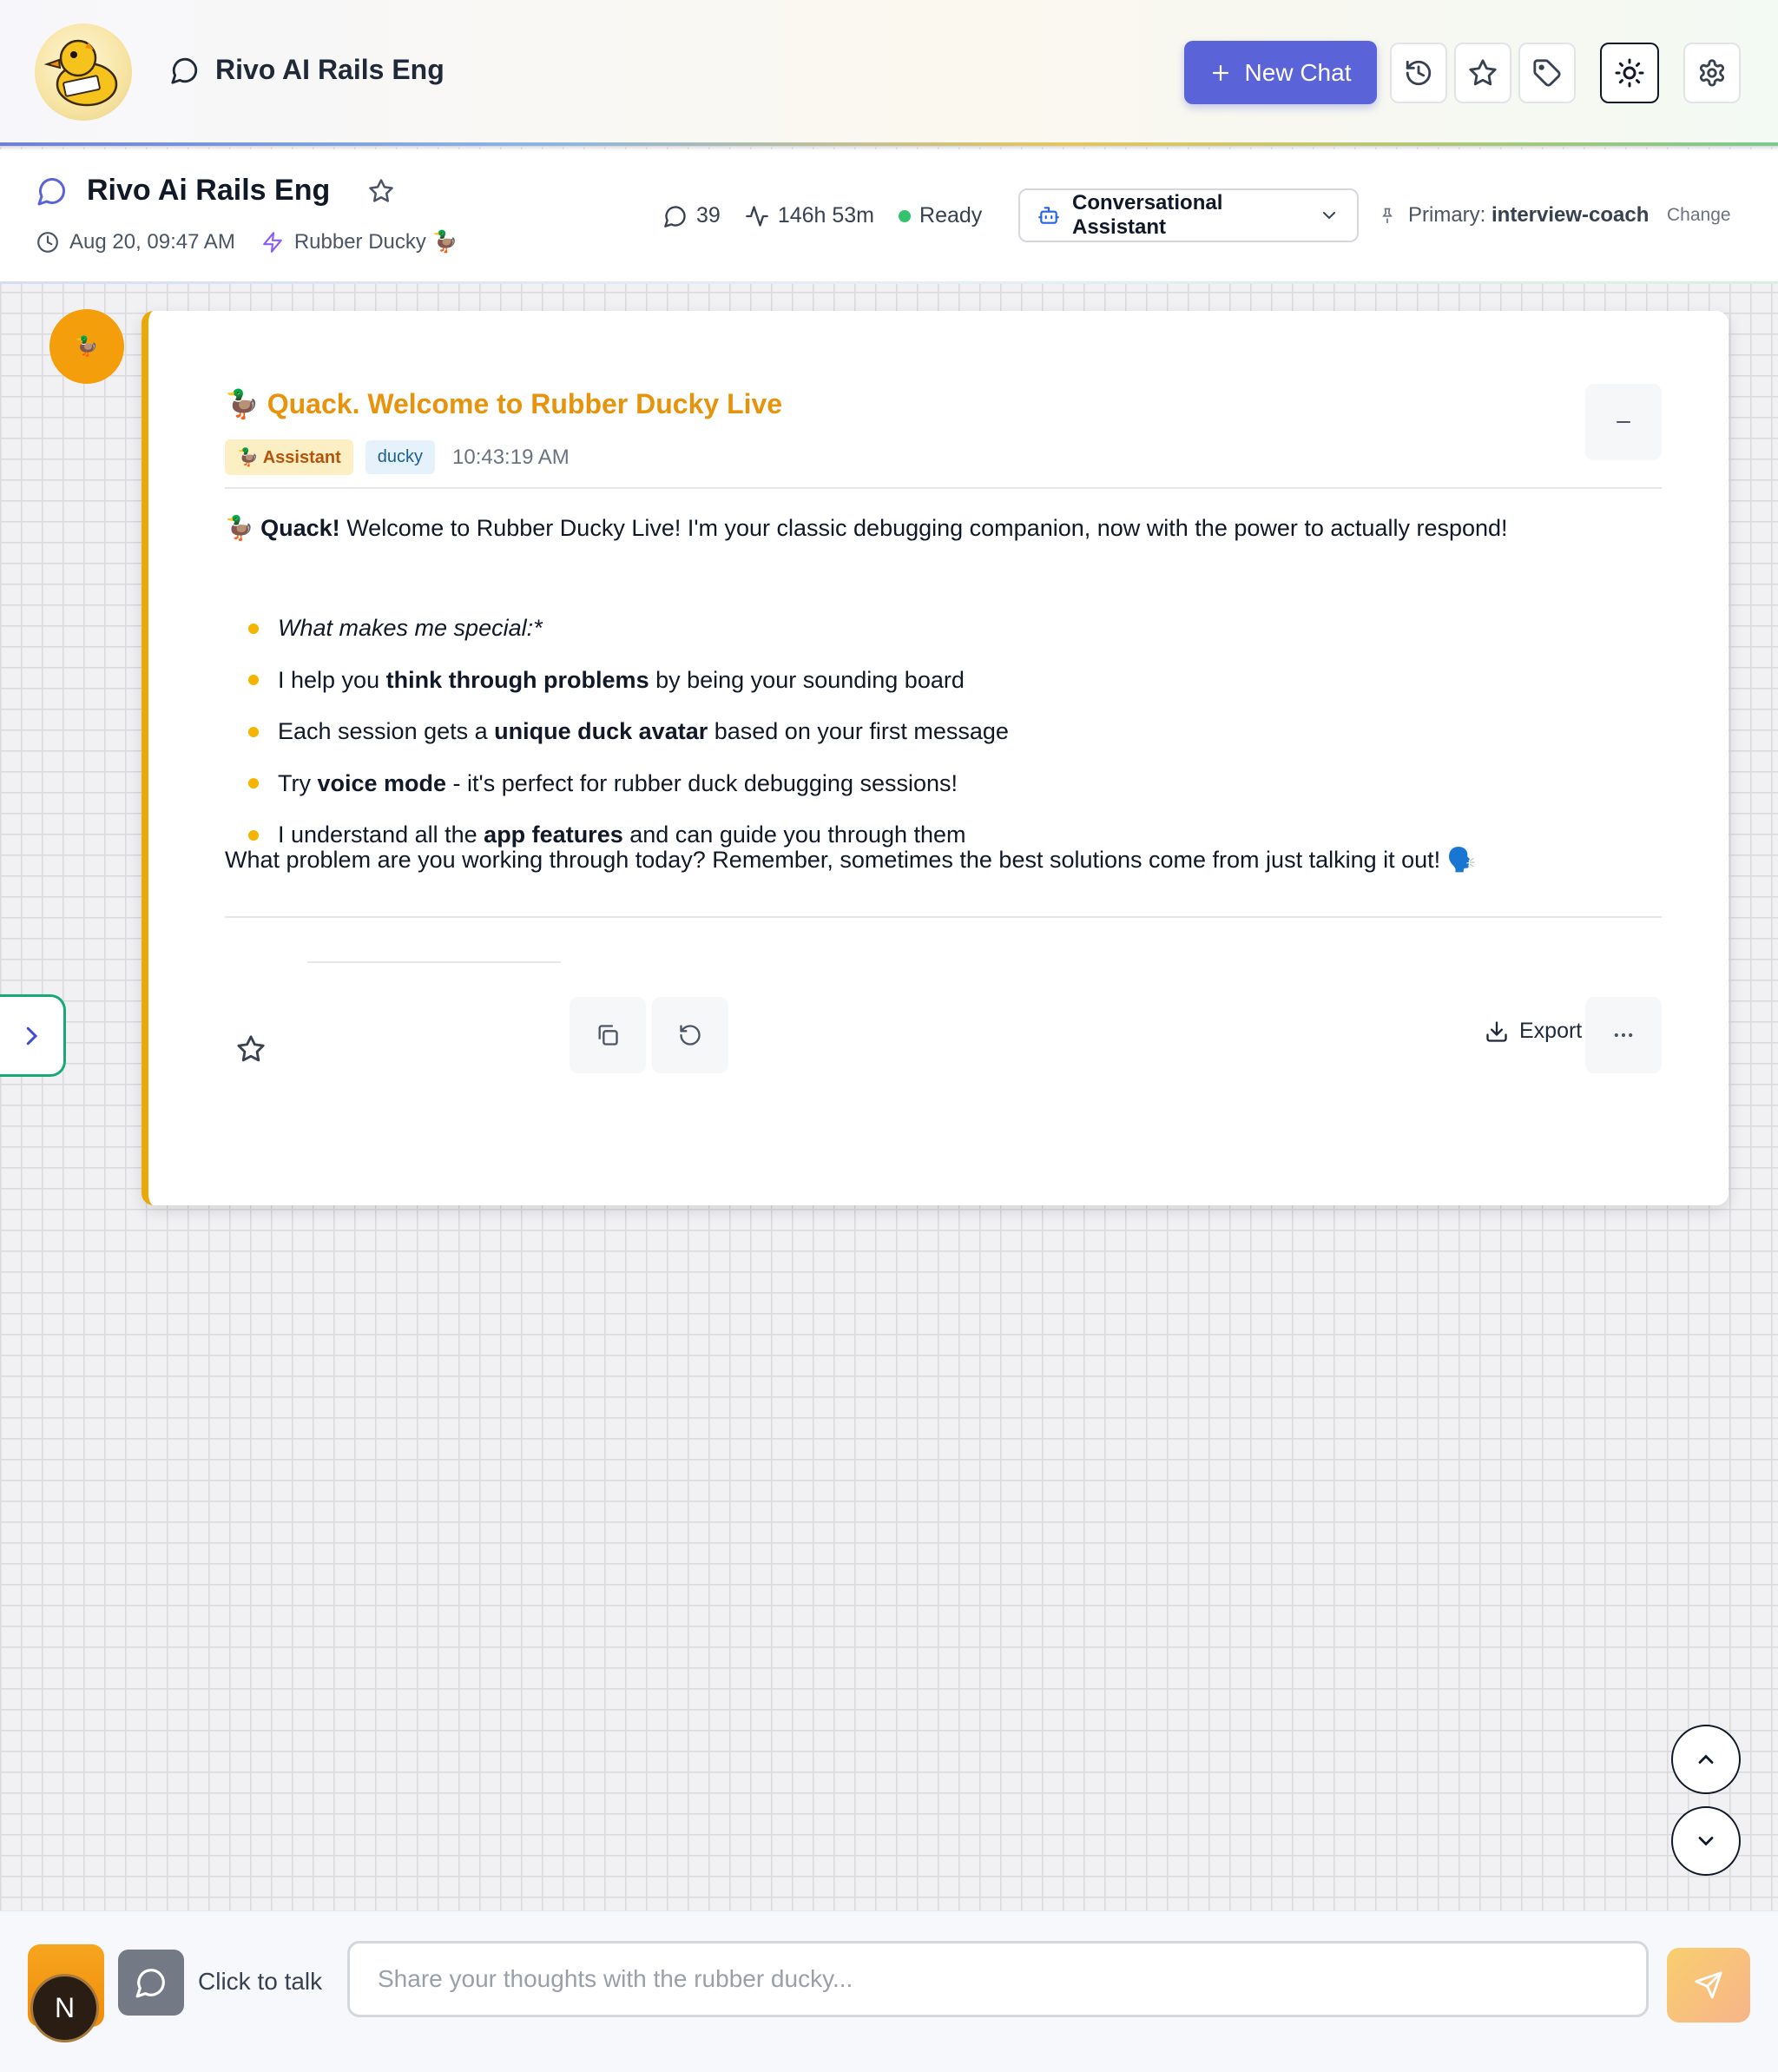 This screenshot has width=1778, height=2072. I want to click on send-icon, so click(1709, 1985).